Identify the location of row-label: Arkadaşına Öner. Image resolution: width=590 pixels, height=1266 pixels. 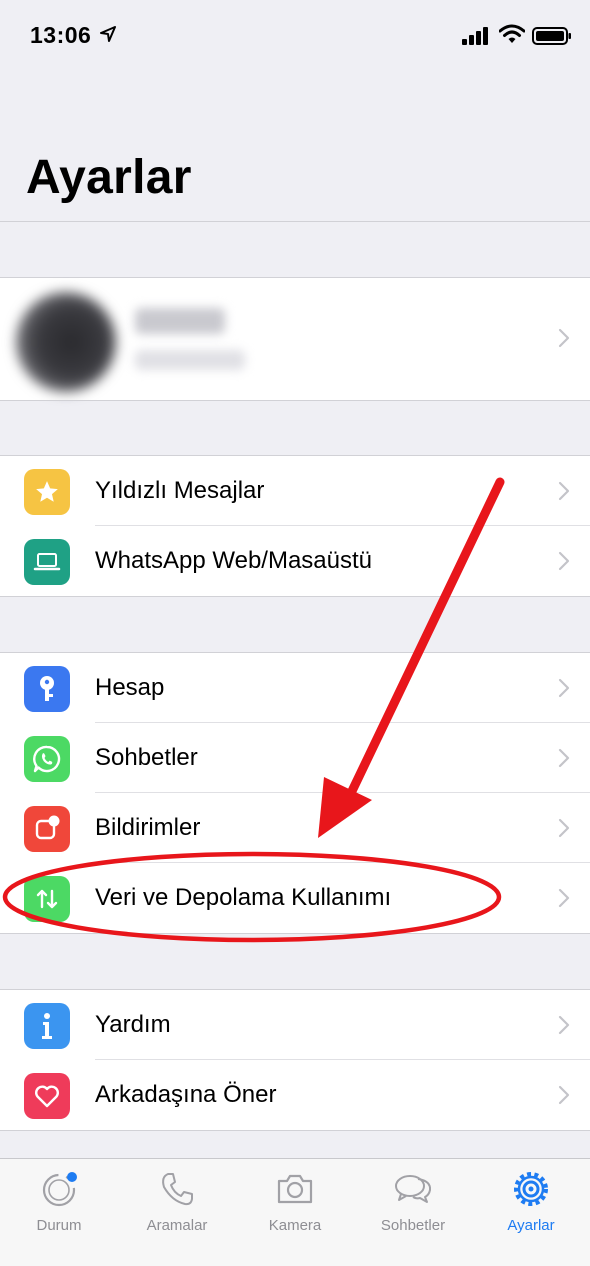
(186, 1094).